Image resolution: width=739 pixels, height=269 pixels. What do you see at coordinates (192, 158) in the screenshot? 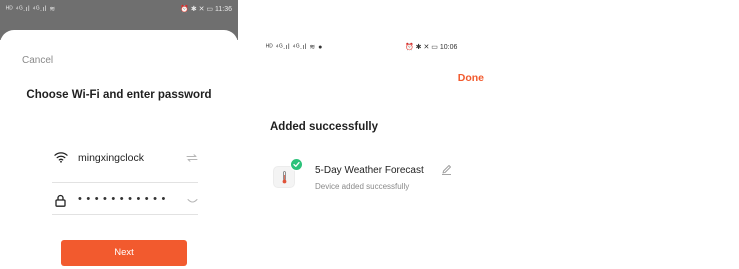
I see `switch-network-icon` at bounding box center [192, 158].